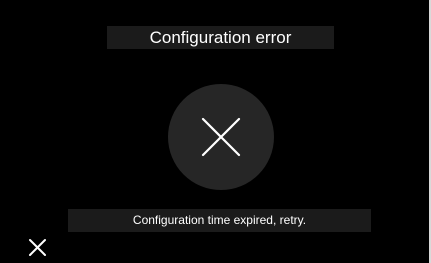 This screenshot has height=263, width=431. I want to click on close-icon, so click(37, 247).